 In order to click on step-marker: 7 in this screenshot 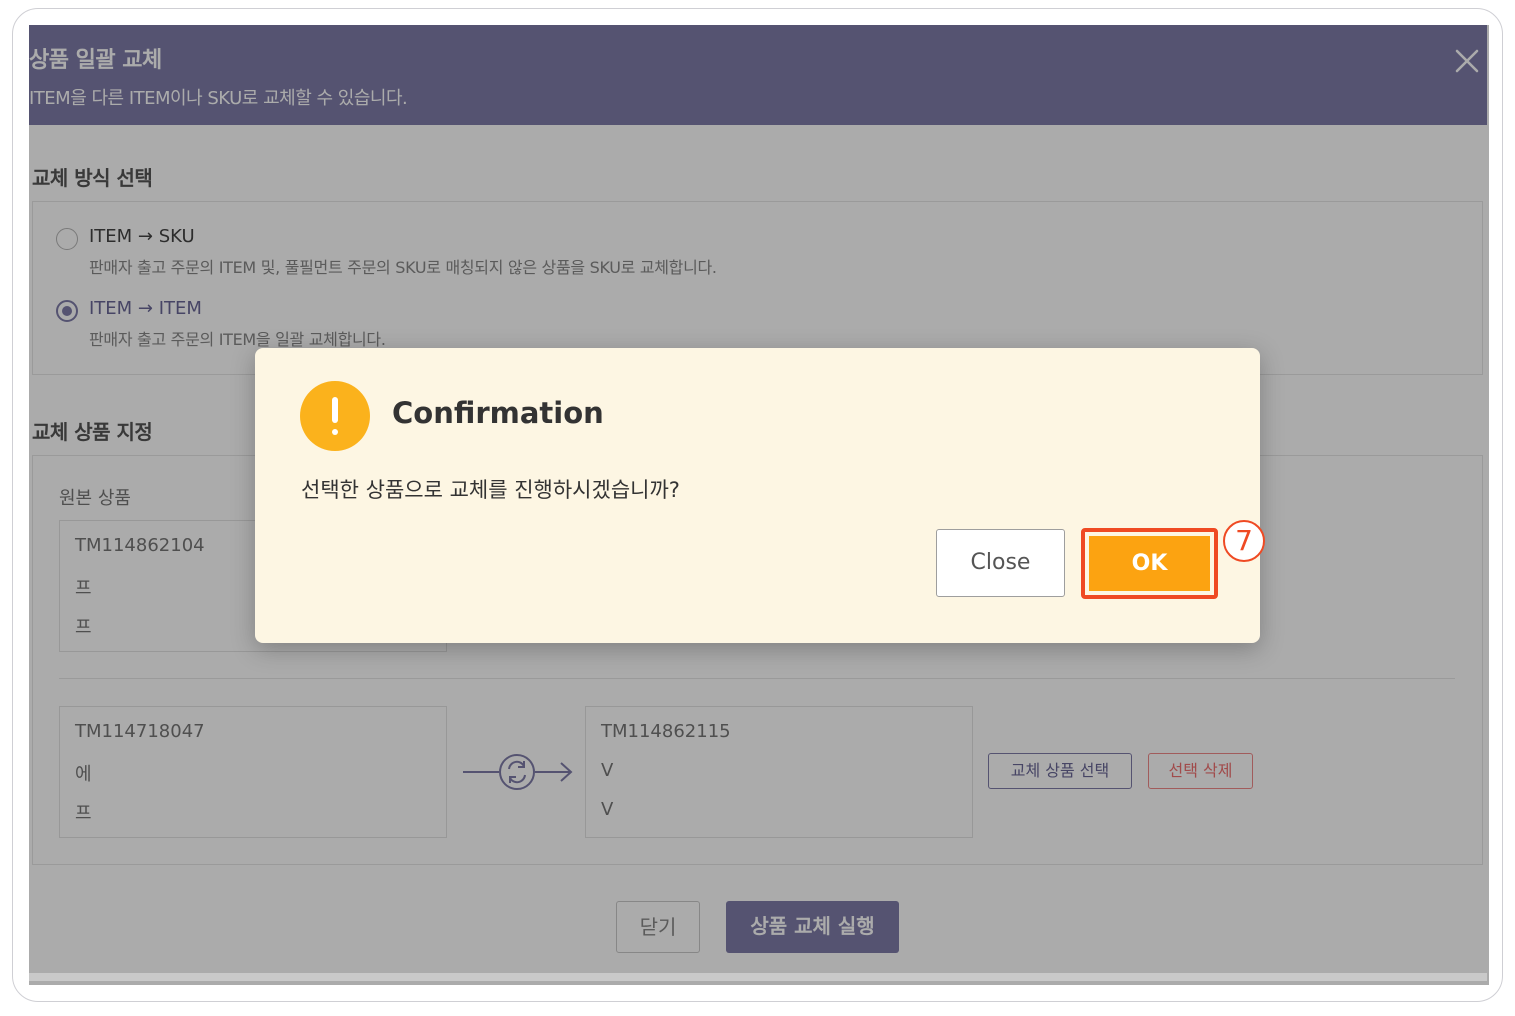, I will do `click(1244, 541)`.